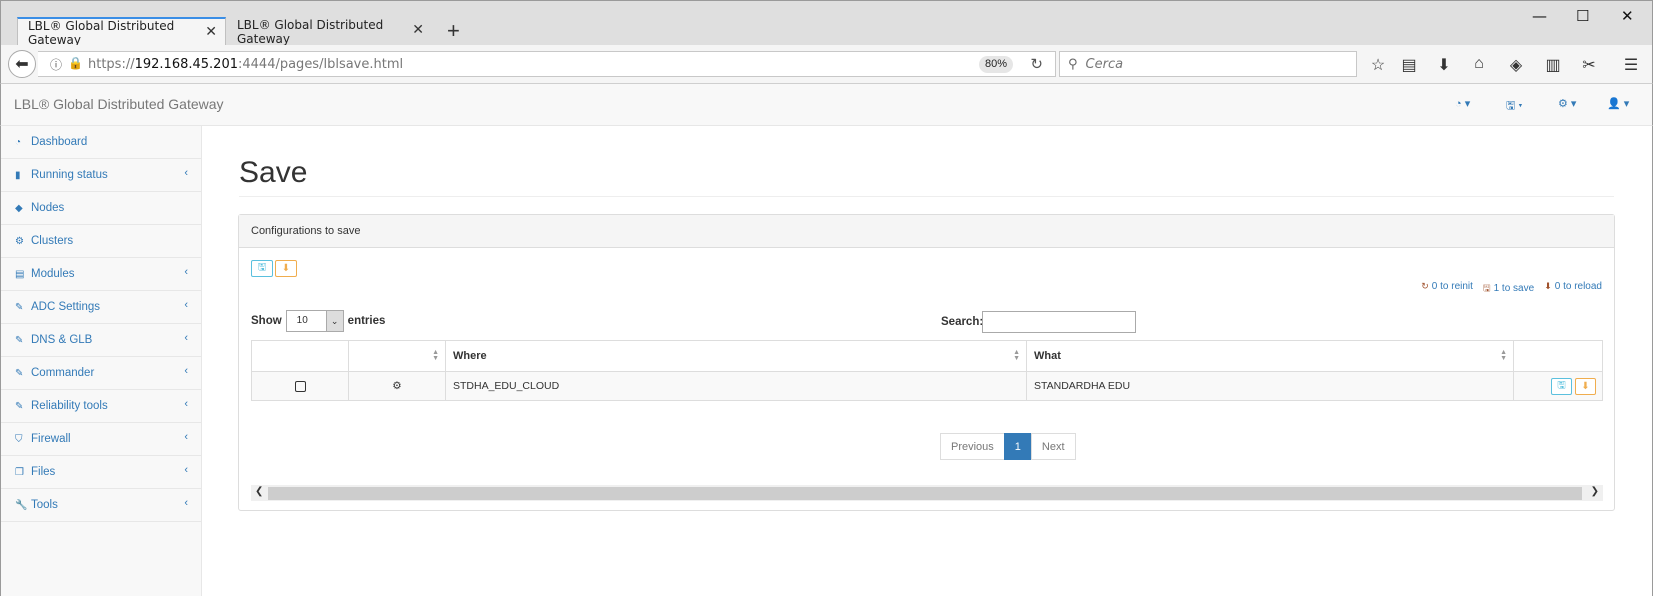  What do you see at coordinates (1582, 16) in the screenshot?
I see `maximize-window-icon: ☐` at bounding box center [1582, 16].